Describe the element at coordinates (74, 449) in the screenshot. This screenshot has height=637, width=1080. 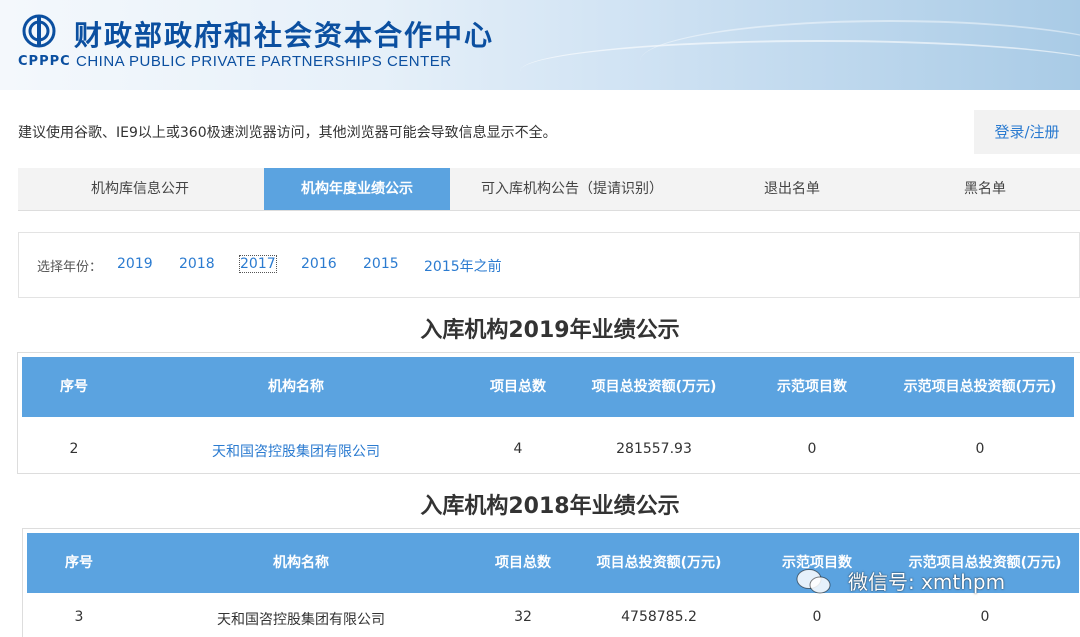
I see `cell-index: 2` at that location.